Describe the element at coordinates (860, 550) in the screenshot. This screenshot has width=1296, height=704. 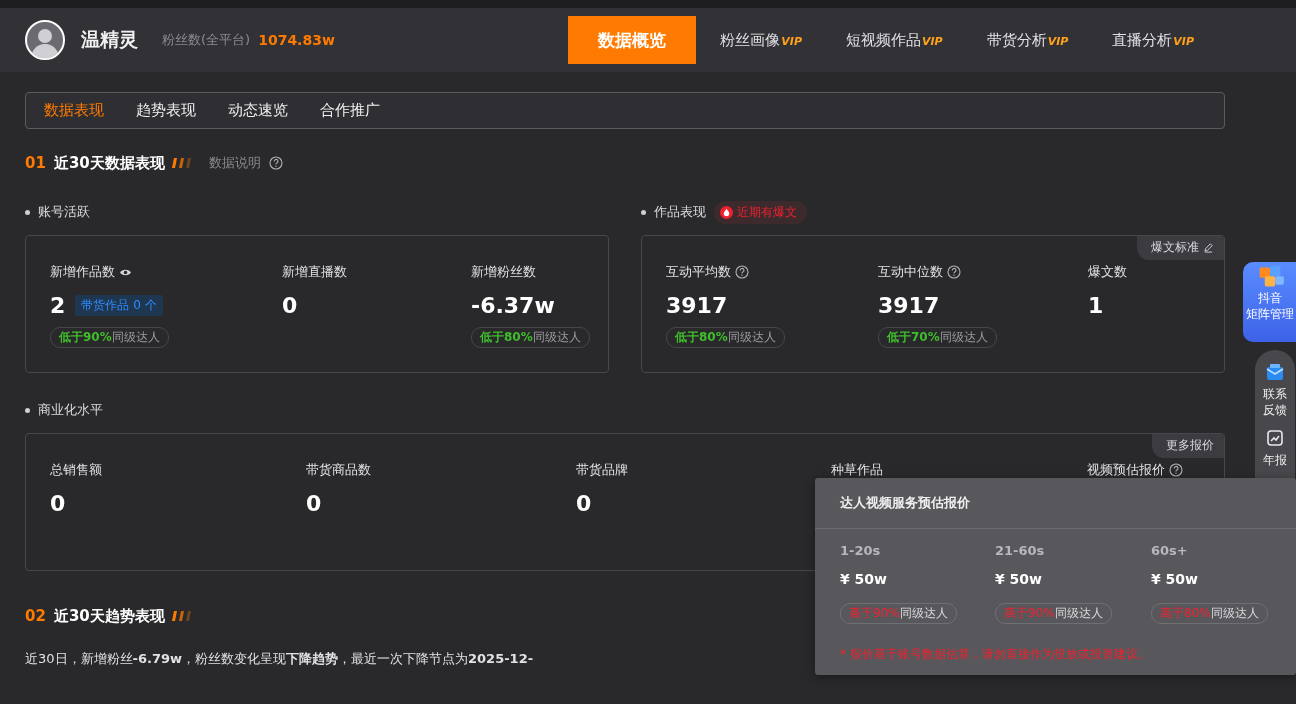
I see `duration-label: 1-20s` at that location.